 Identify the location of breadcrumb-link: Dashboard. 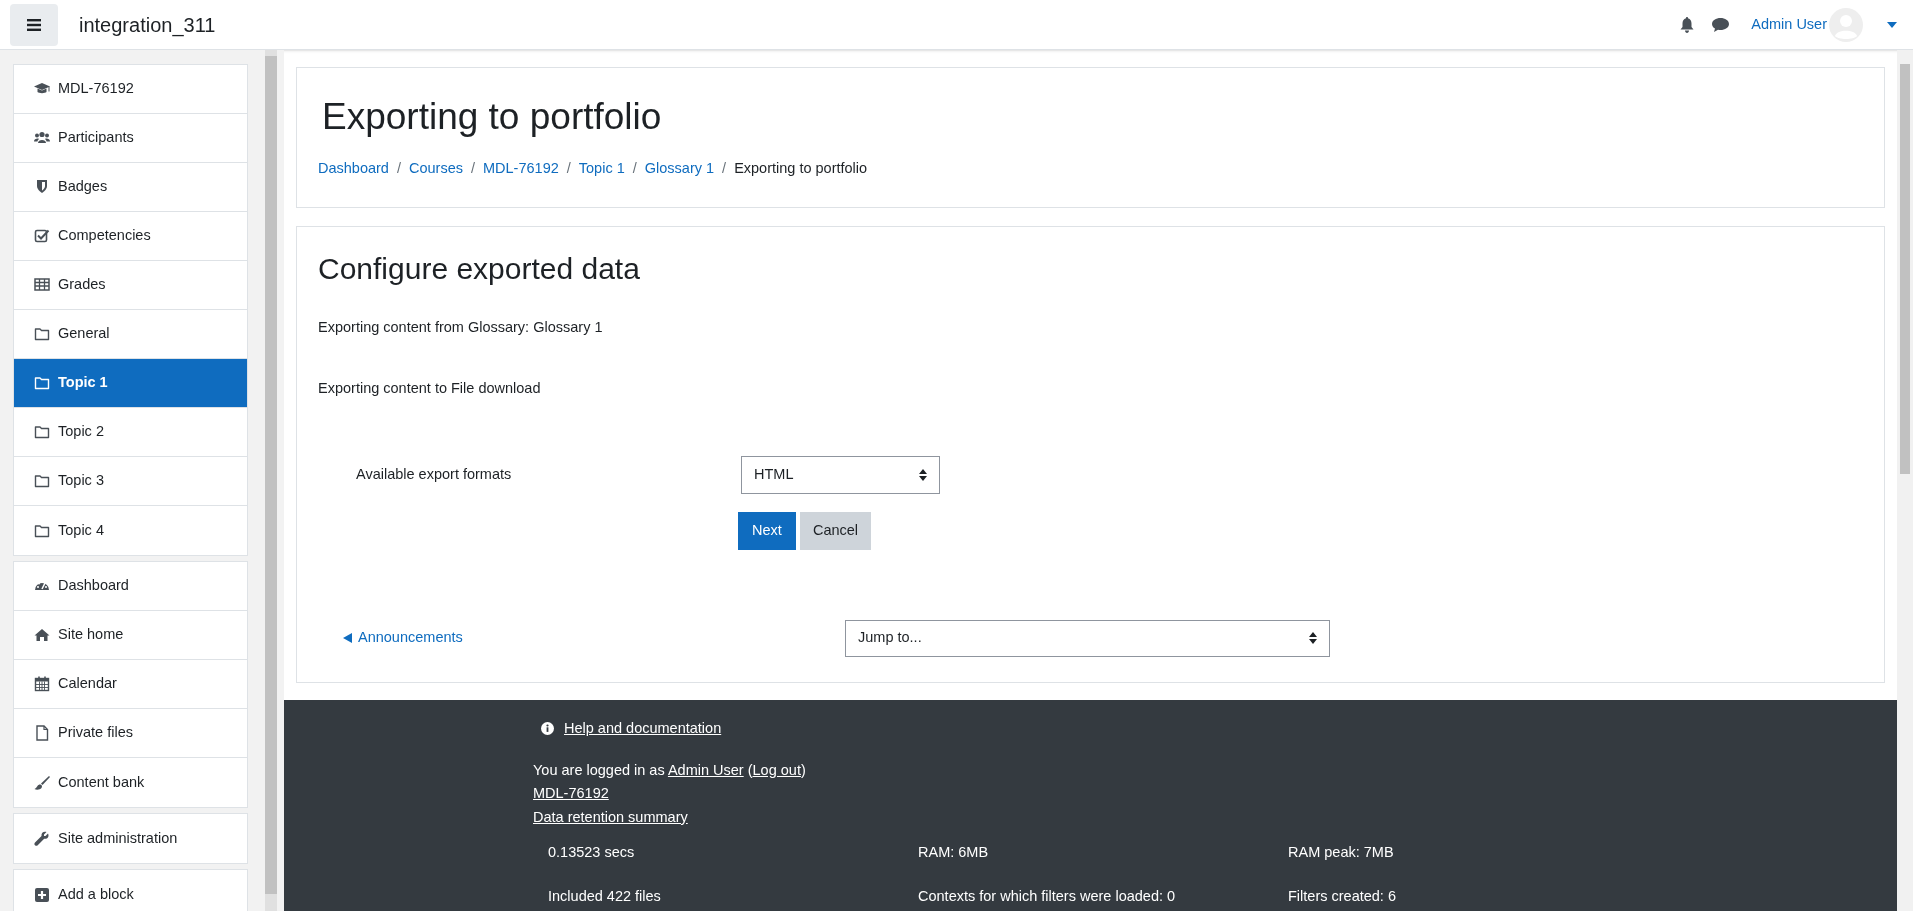
(353, 169).